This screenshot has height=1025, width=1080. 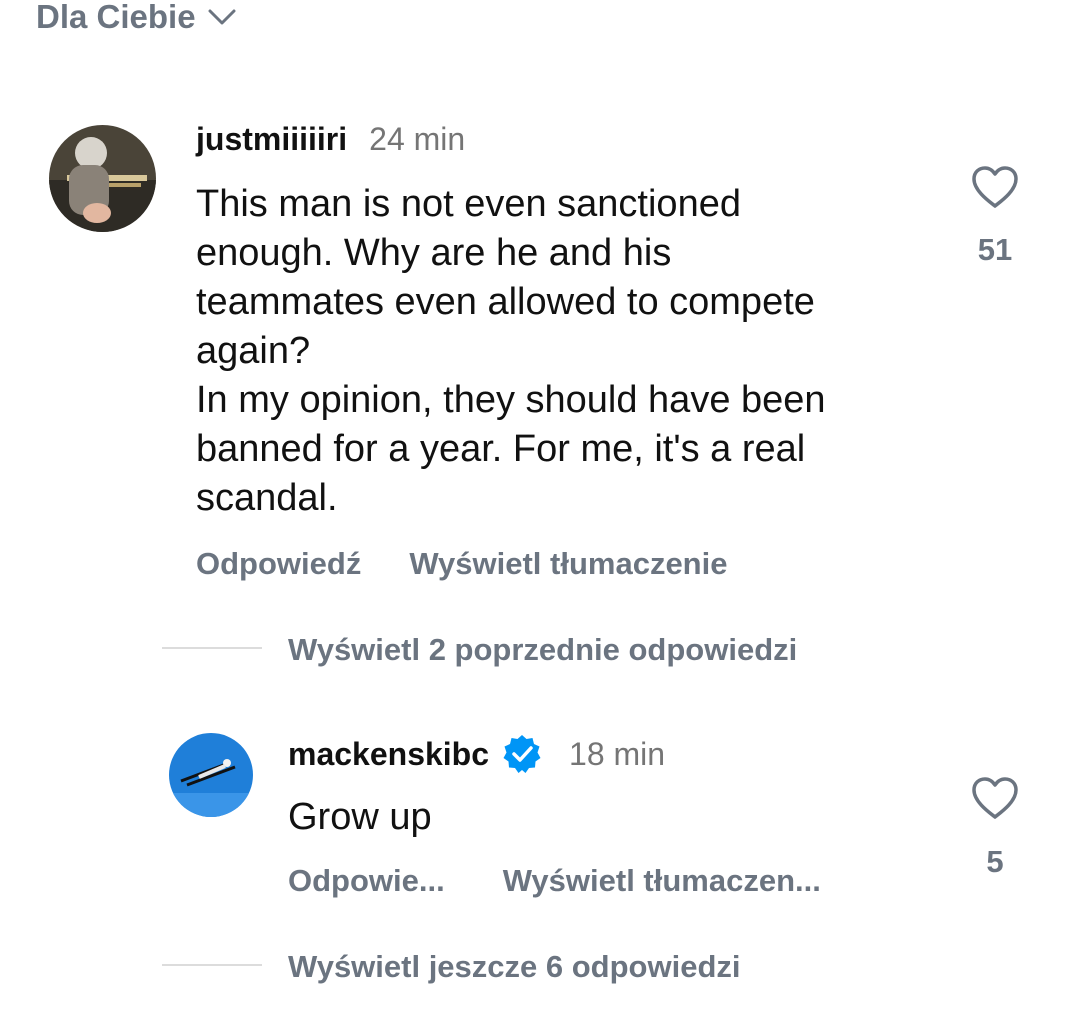 What do you see at coordinates (522, 754) in the screenshot?
I see `verified-badge-icon` at bounding box center [522, 754].